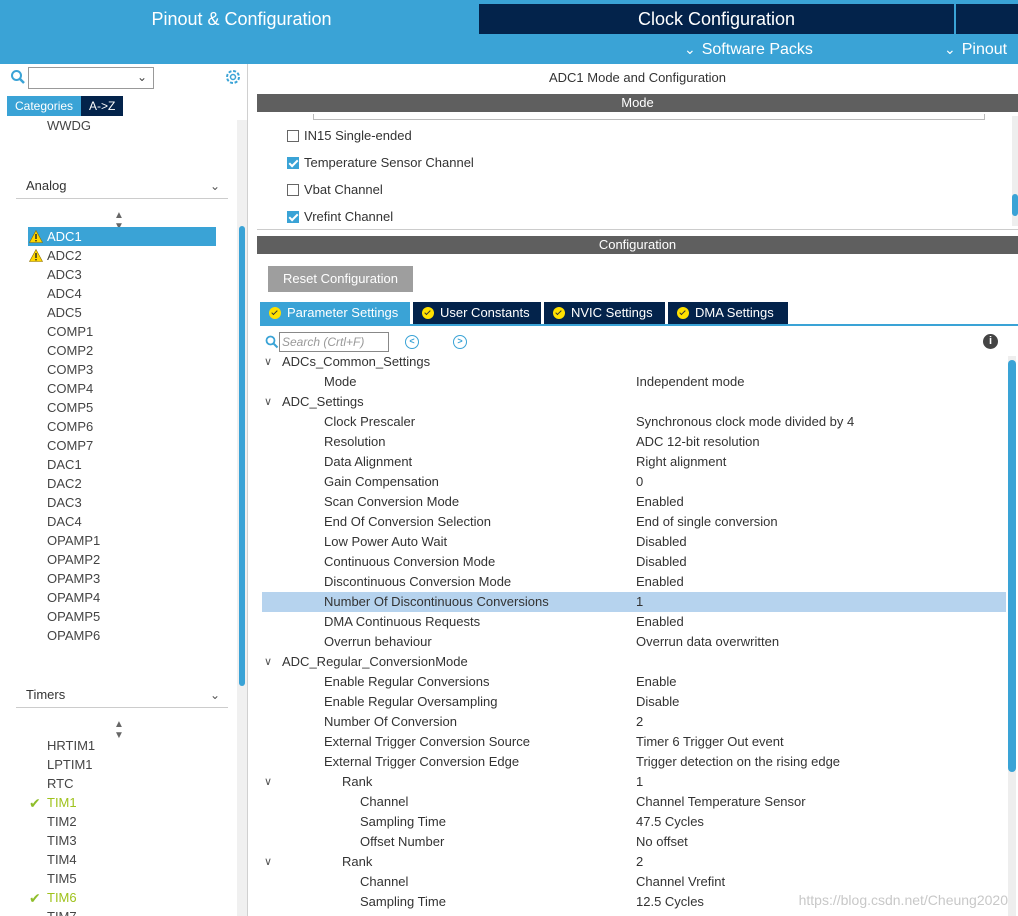 The image size is (1018, 916). I want to click on mode-option-vrefint-channel: Vrefint Channel, so click(340, 217).